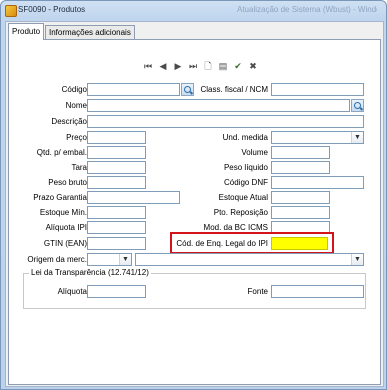 The width and height of the screenshot is (387, 390). I want to click on edit-record-icon: ▤, so click(223, 66).